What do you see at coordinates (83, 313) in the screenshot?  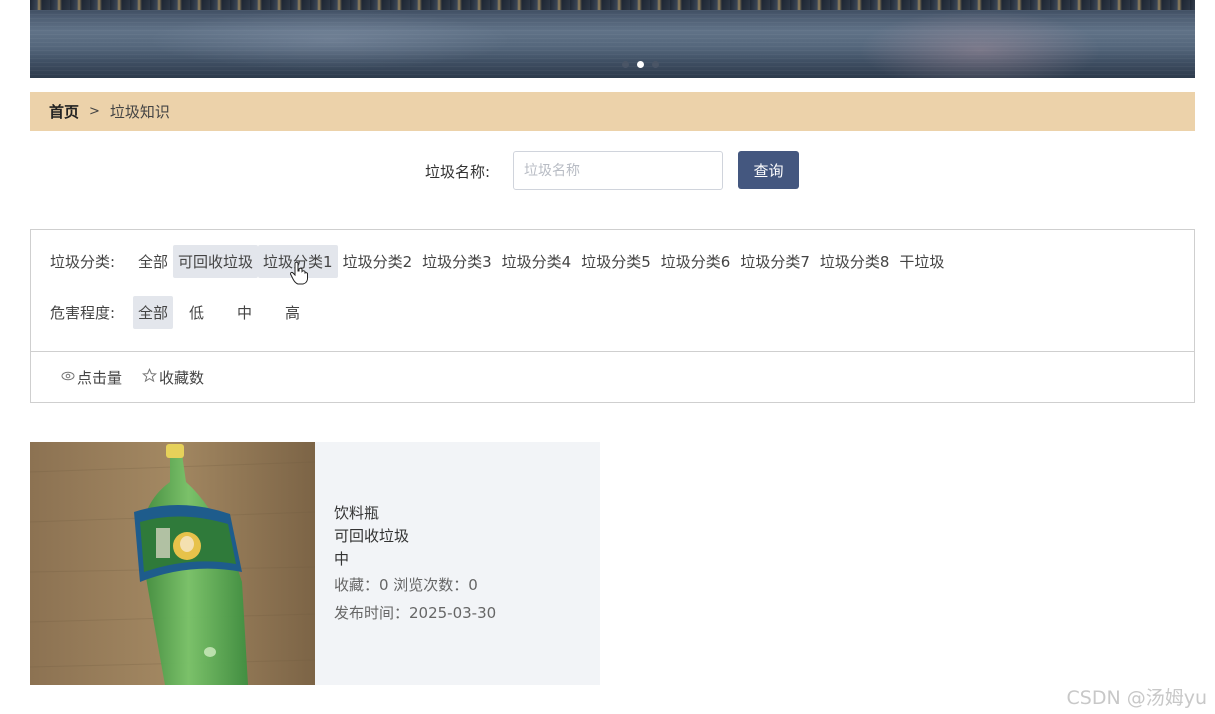 I see `hazard-filter-title: 危害程度:` at bounding box center [83, 313].